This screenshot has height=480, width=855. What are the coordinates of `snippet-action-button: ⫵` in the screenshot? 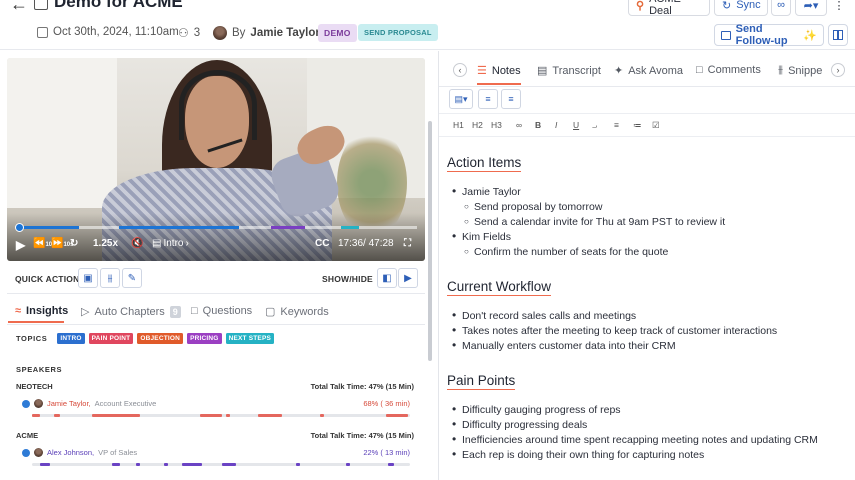 It's located at (110, 278).